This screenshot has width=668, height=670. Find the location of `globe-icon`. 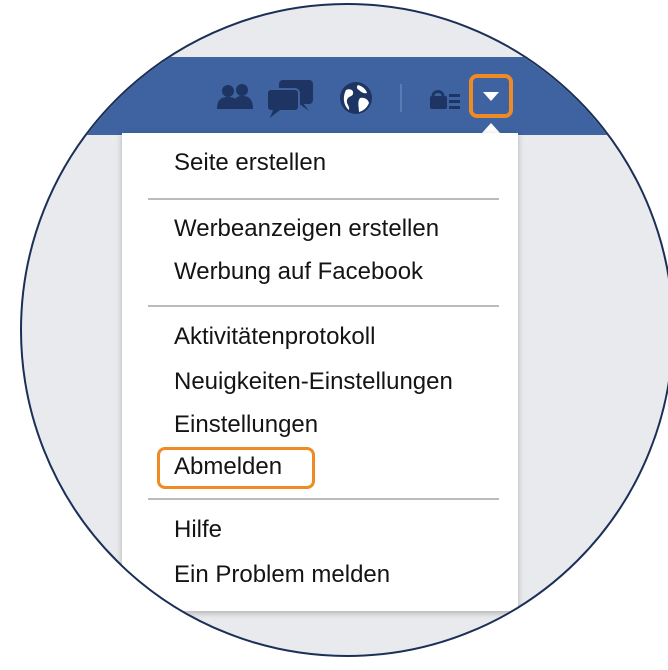

globe-icon is located at coordinates (356, 98).